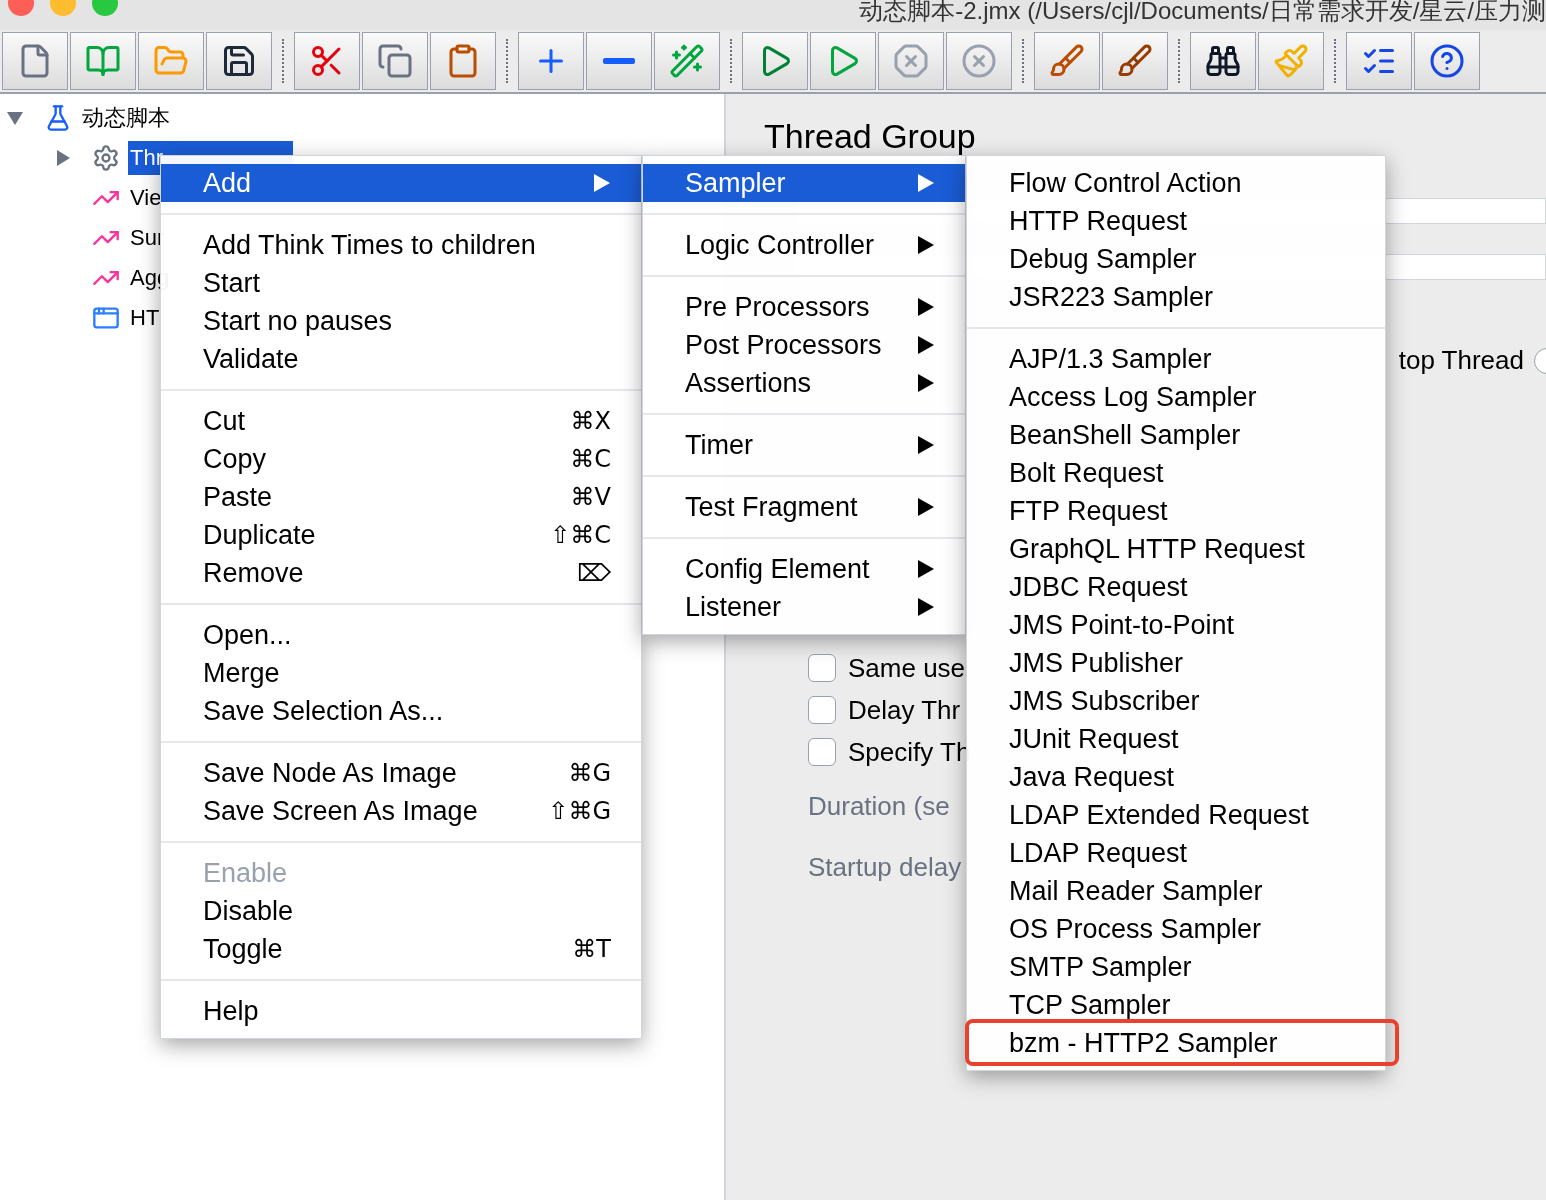 This screenshot has height=1200, width=1546. I want to click on tree-item: HT, so click(145, 318).